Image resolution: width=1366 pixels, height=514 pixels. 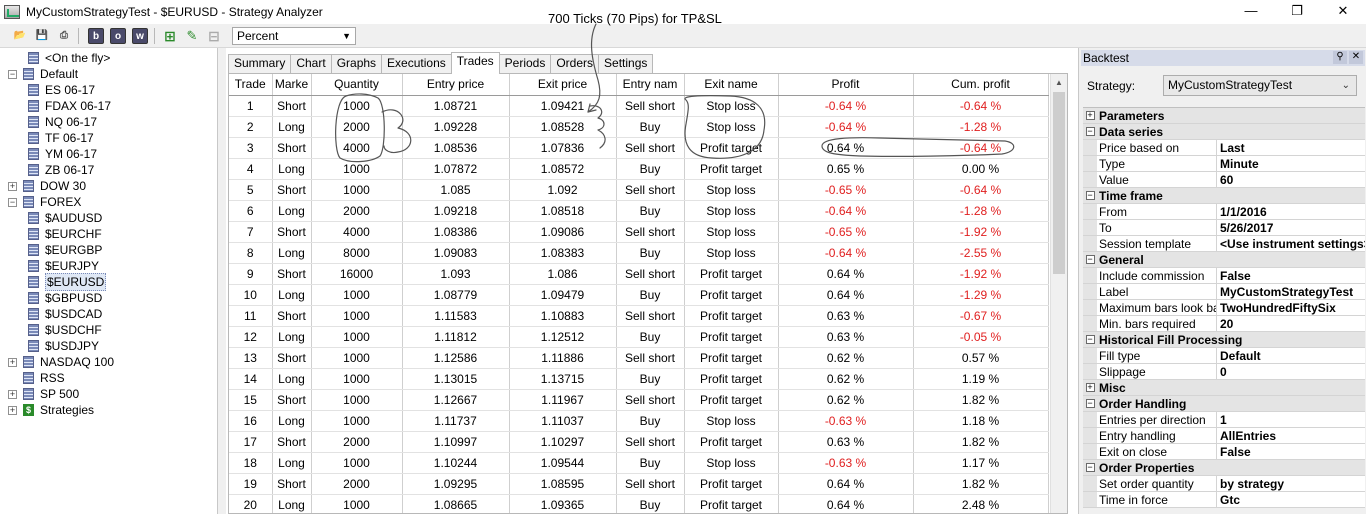 What do you see at coordinates (69, 106) in the screenshot?
I see `tree-item: FDAX 06-17` at bounding box center [69, 106].